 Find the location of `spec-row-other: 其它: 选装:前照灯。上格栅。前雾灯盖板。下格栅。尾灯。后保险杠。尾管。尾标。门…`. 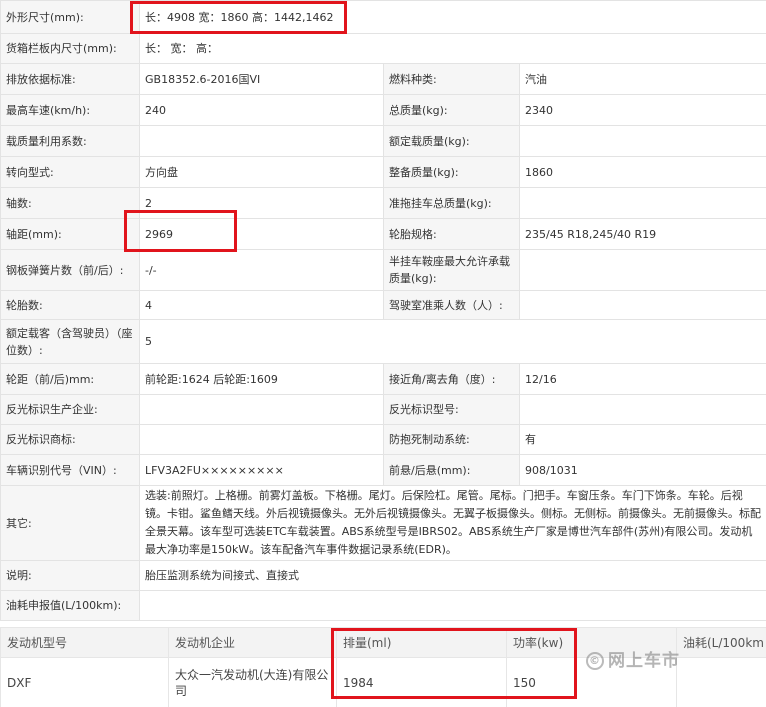

spec-row-other: 其它: 选装:前照灯。上格栅。前雾灯盖板。下格栅。尾灯。后保险杠。尾管。尾标。门… is located at coordinates (383, 523).